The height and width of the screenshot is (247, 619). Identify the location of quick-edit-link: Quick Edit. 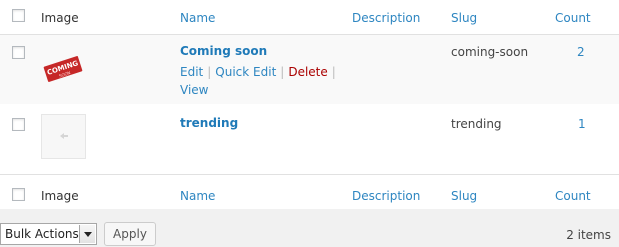
(245, 72).